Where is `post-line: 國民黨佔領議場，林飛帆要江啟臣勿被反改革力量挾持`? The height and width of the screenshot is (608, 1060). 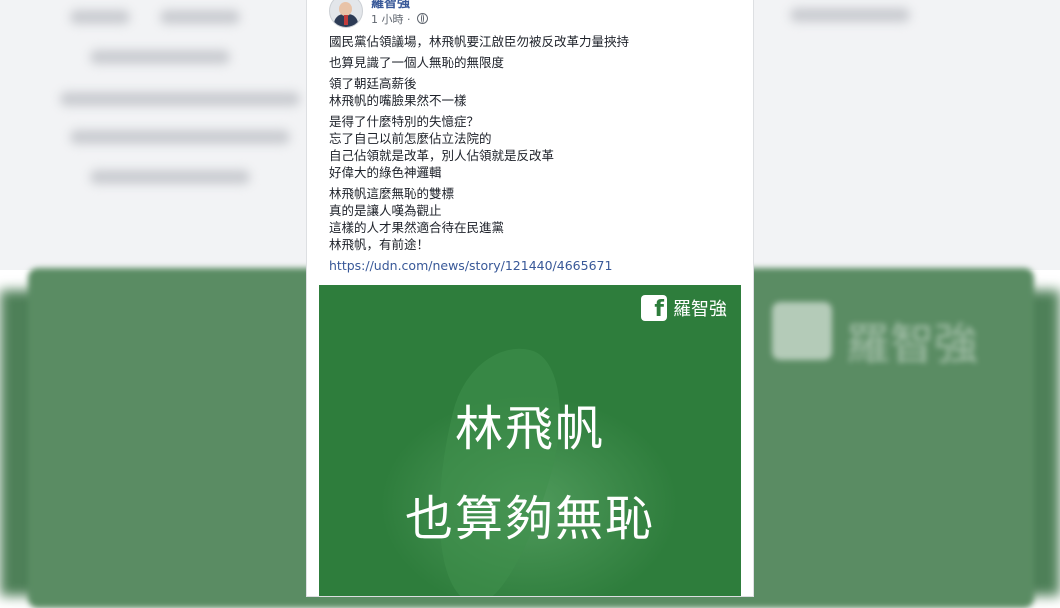 post-line: 國民黨佔領議場，林飛帆要江啟臣勿被反改革力量挾持 is located at coordinates (479, 41).